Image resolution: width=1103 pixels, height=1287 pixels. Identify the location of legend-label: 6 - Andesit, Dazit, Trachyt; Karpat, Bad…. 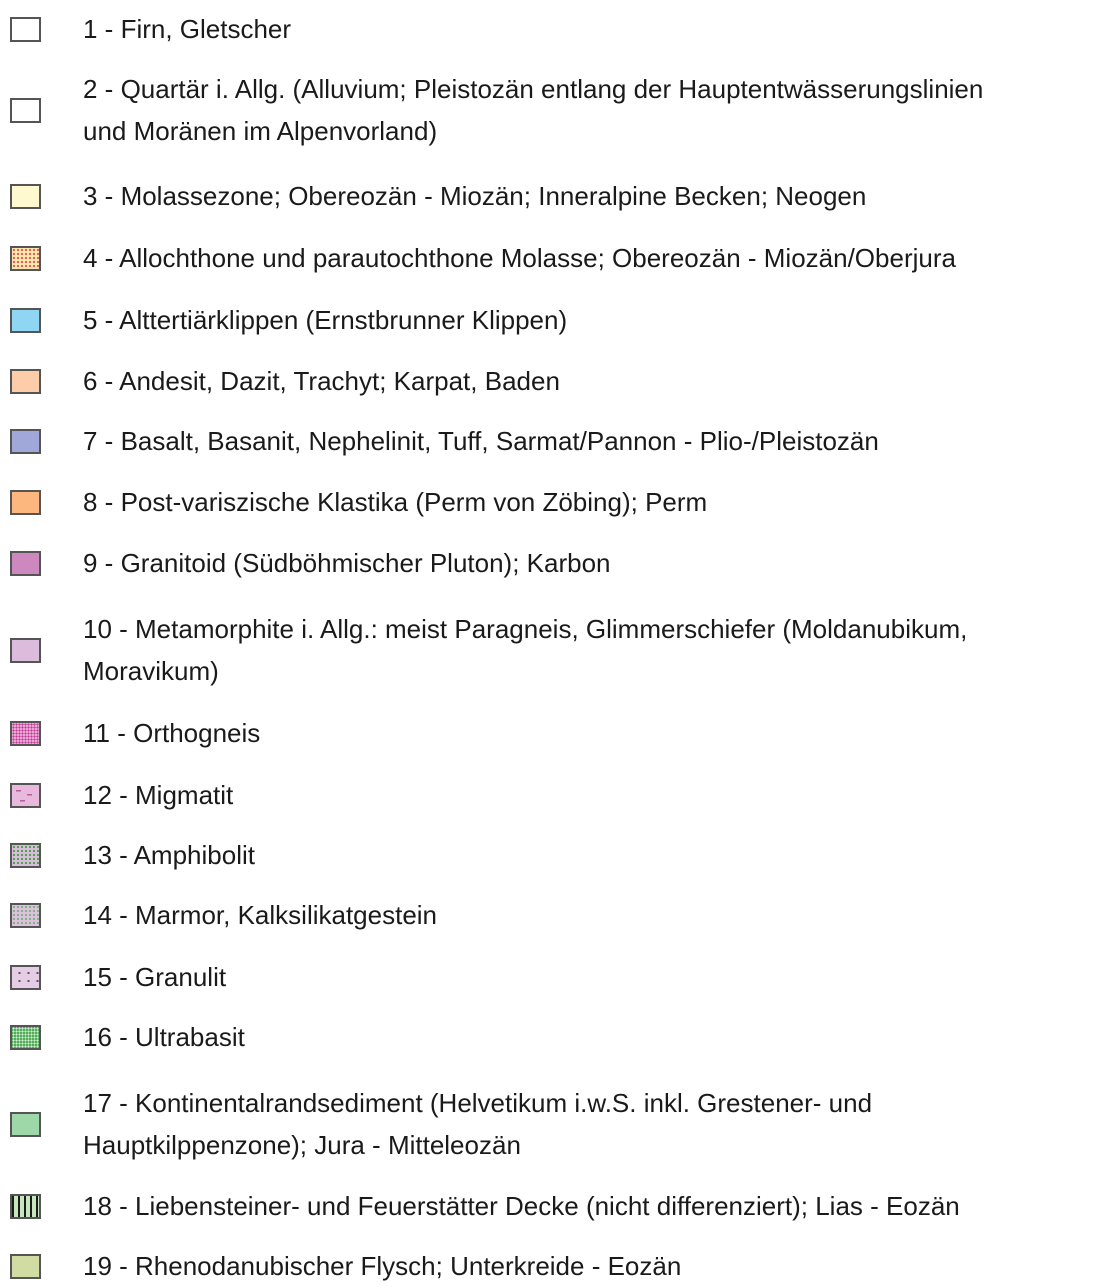
(592, 381).